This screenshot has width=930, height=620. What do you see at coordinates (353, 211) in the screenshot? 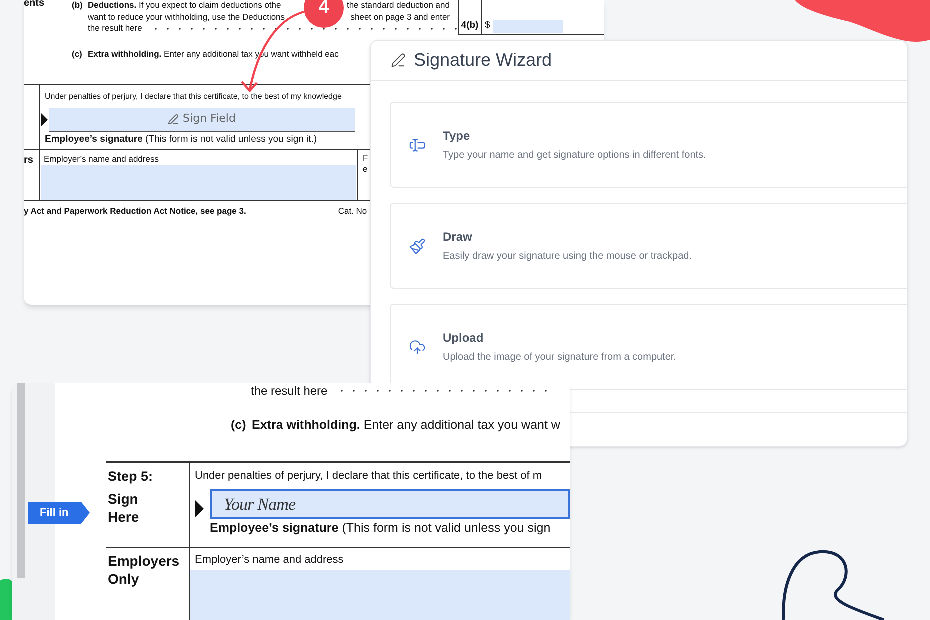
I see `form-footer: Cat. No` at bounding box center [353, 211].